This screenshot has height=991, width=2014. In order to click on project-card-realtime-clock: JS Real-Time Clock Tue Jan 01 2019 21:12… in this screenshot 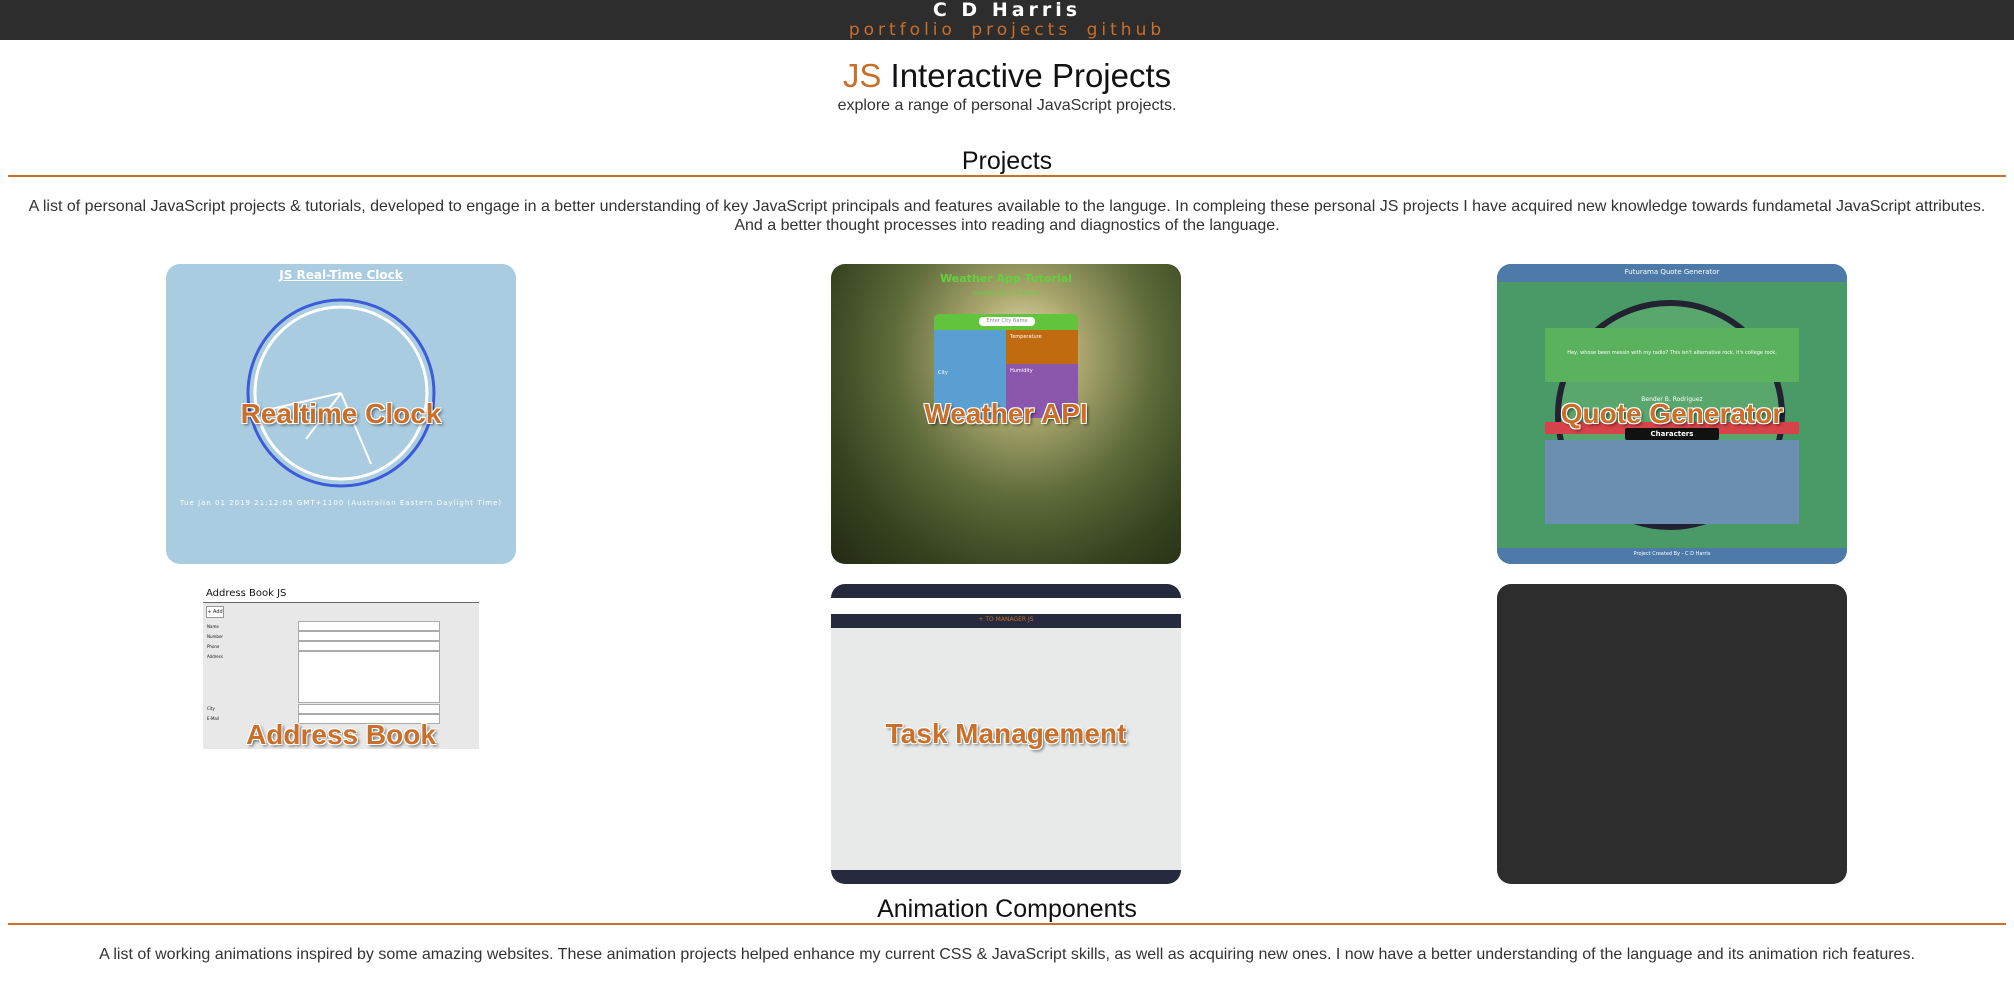, I will do `click(341, 414)`.